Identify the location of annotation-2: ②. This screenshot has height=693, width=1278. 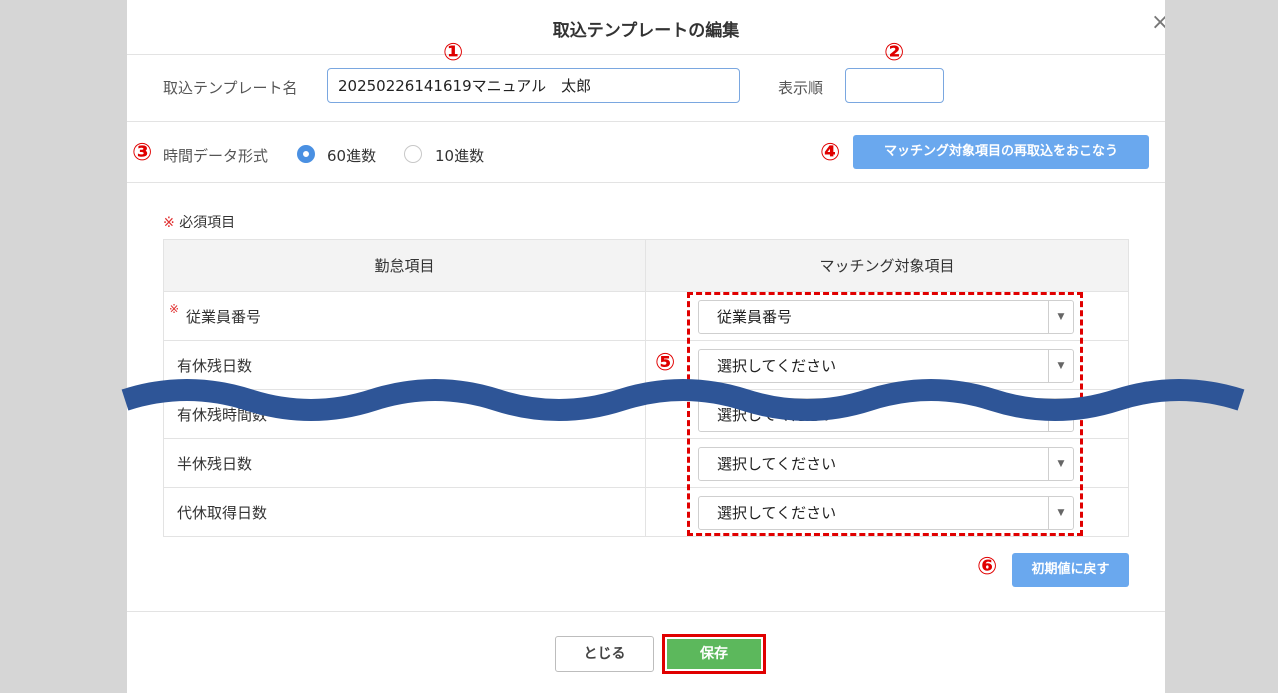
(894, 52).